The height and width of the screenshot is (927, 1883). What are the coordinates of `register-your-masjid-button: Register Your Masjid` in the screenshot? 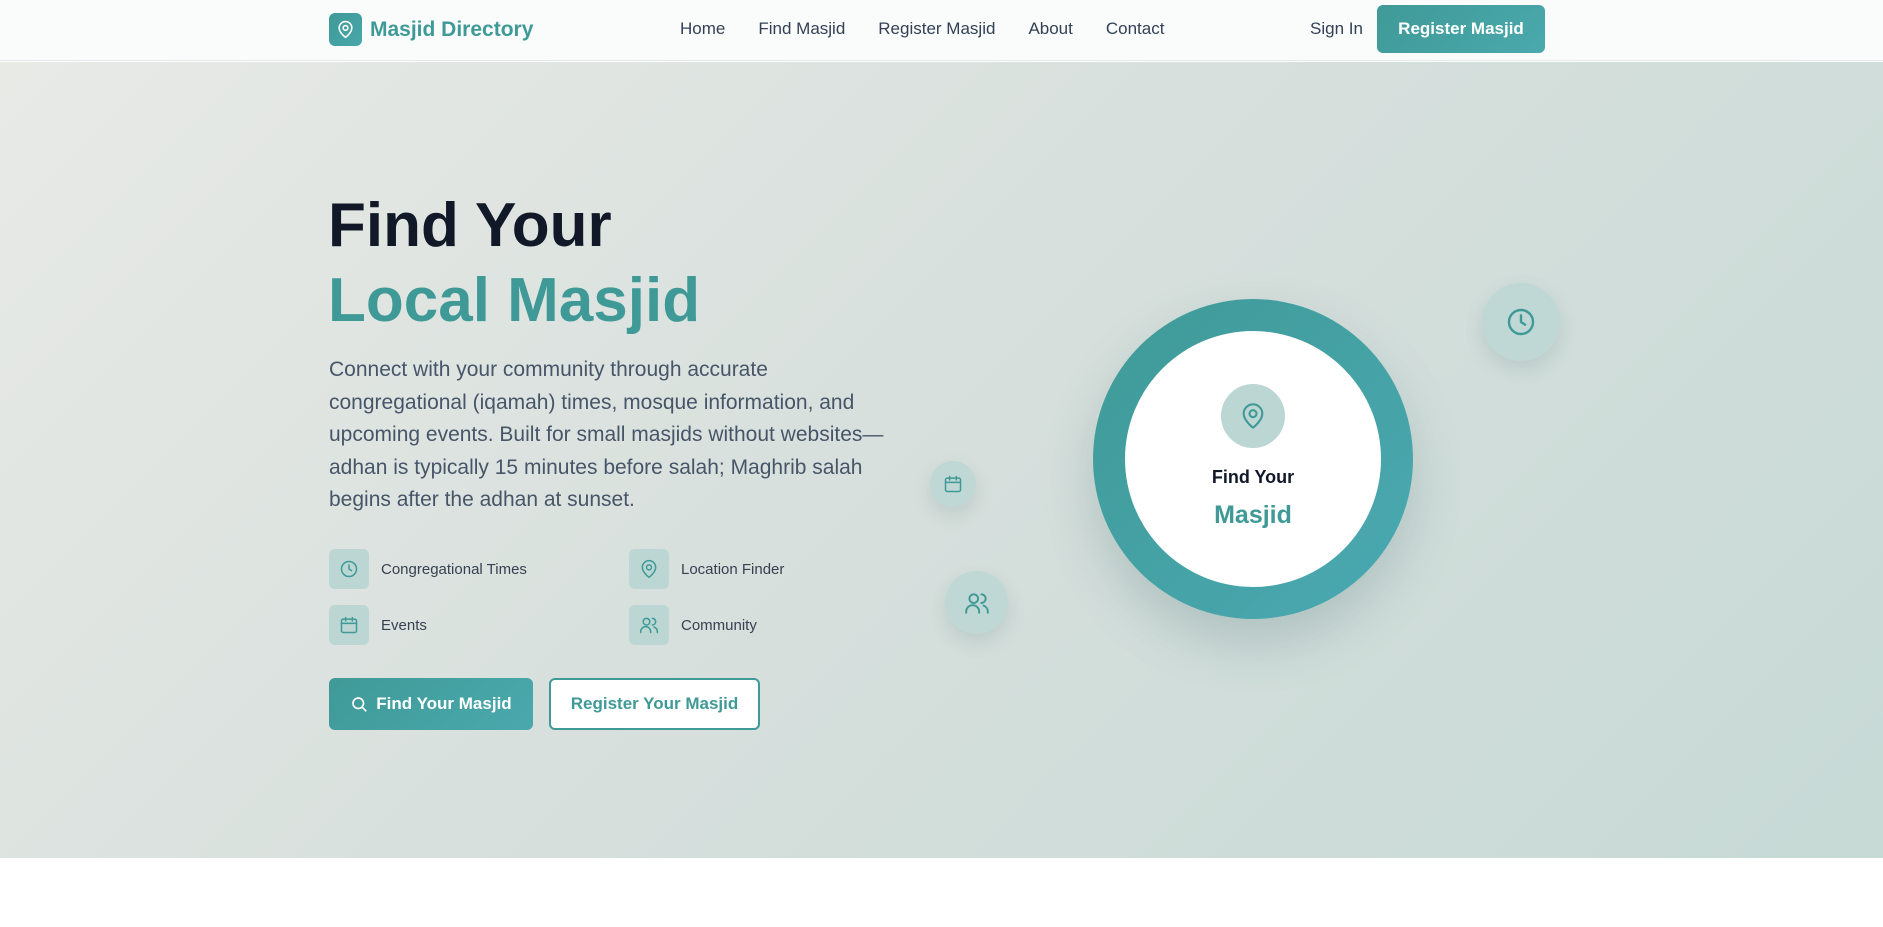 It's located at (654, 704).